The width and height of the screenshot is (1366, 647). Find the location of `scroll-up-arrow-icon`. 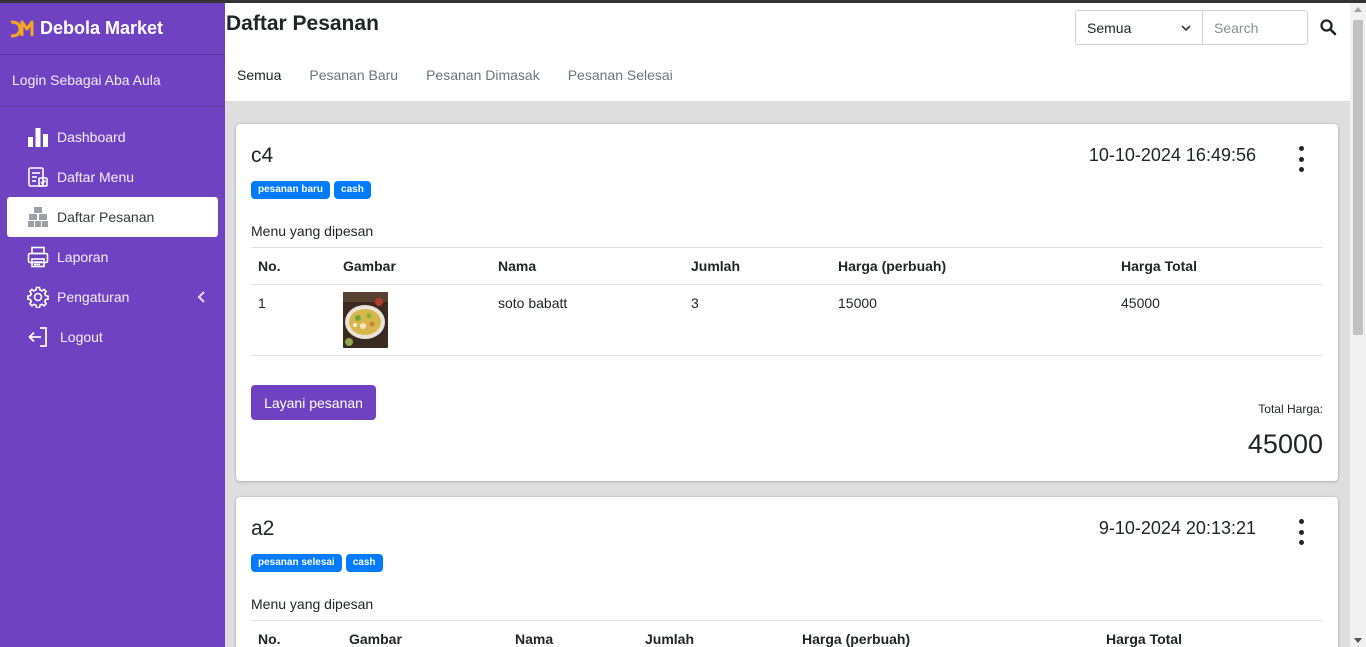

scroll-up-arrow-icon is located at coordinates (1358, 9).